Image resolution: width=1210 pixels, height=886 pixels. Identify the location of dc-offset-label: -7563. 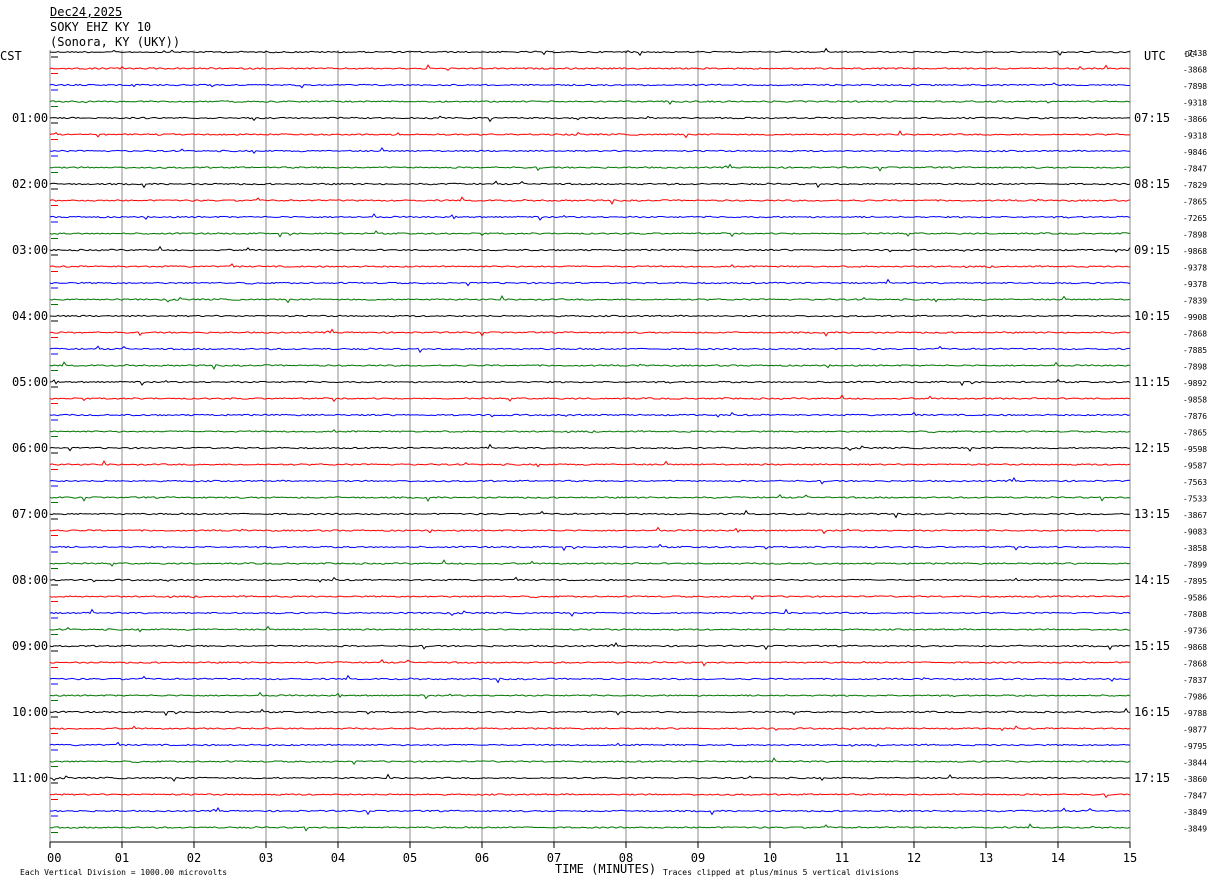
(1195, 482).